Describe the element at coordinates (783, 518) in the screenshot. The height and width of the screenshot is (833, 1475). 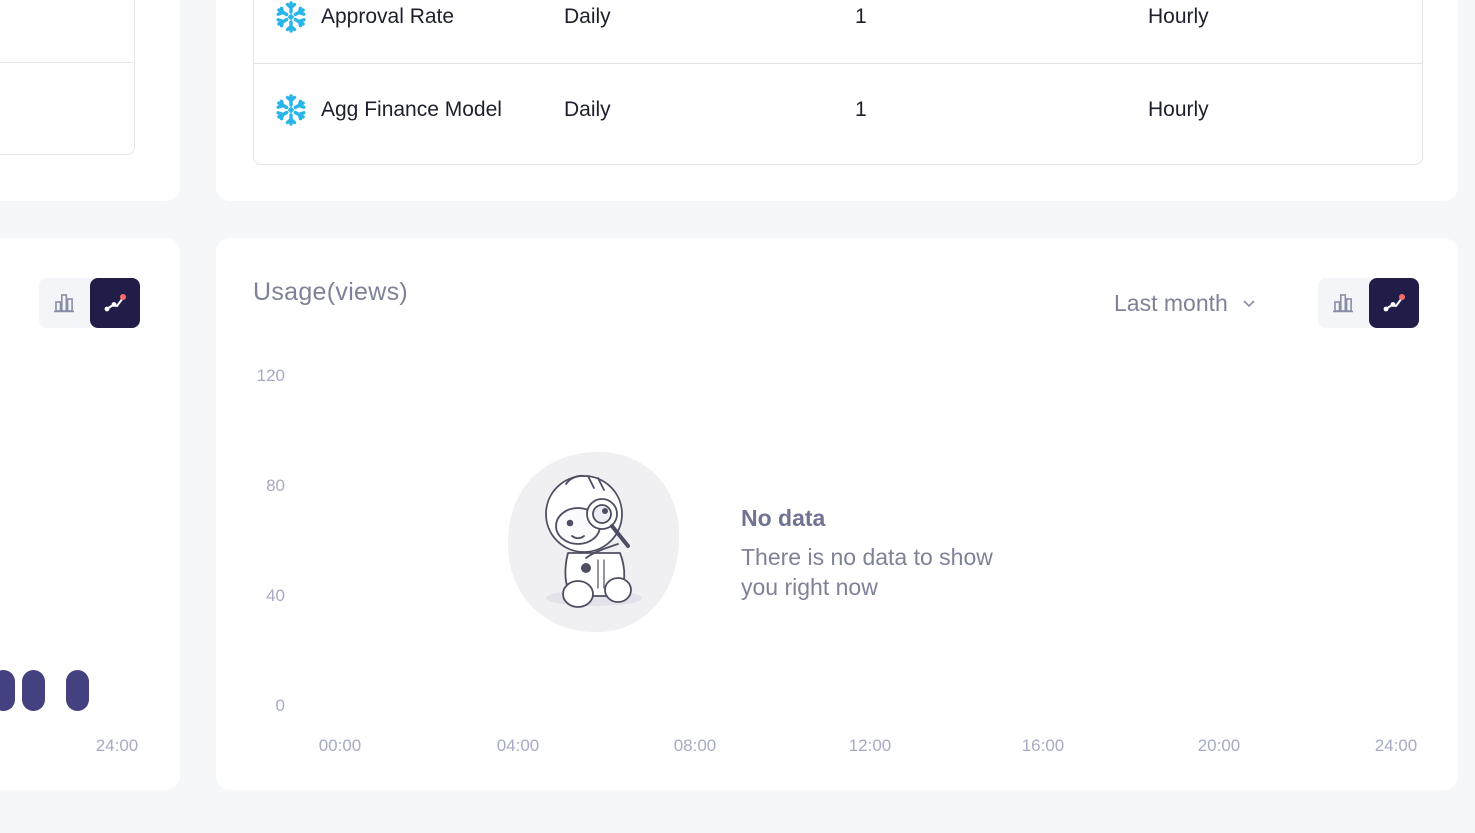
I see `empty-state-title: No data` at that location.